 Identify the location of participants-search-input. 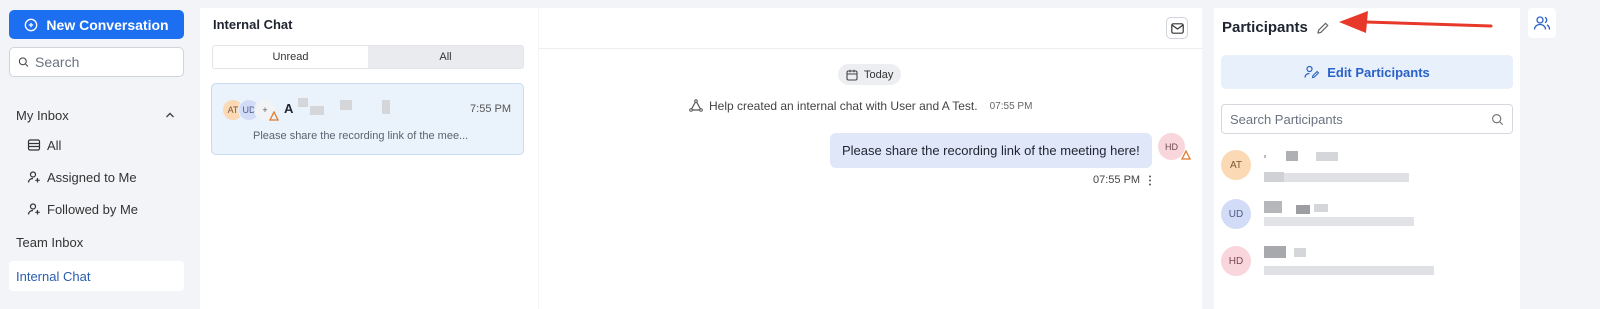
(1350, 119).